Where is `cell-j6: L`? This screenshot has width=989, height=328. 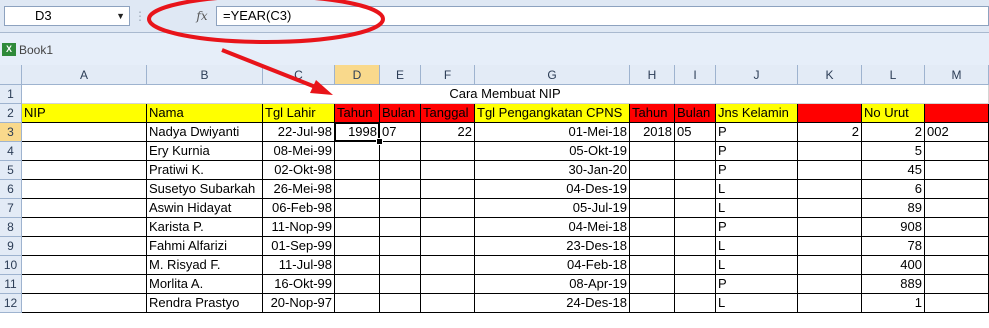
cell-j6: L is located at coordinates (757, 189).